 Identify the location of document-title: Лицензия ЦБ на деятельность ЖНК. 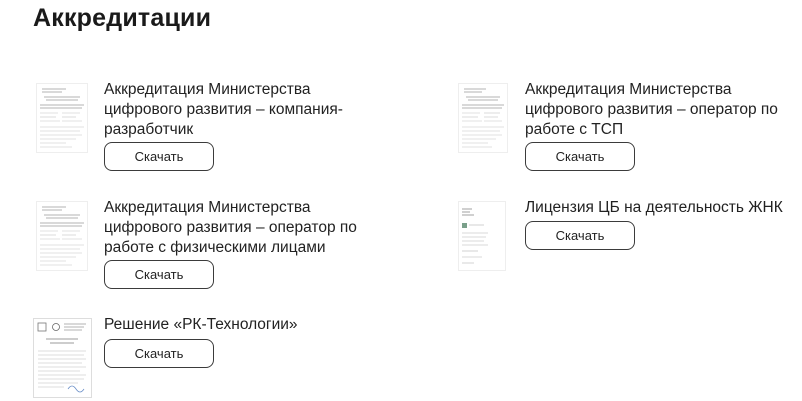
(654, 207).